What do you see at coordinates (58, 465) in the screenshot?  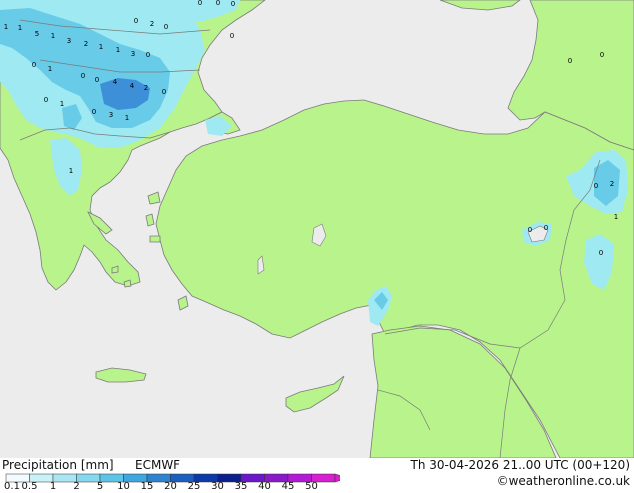 I see `footer-title: Precipitation [mm]` at bounding box center [58, 465].